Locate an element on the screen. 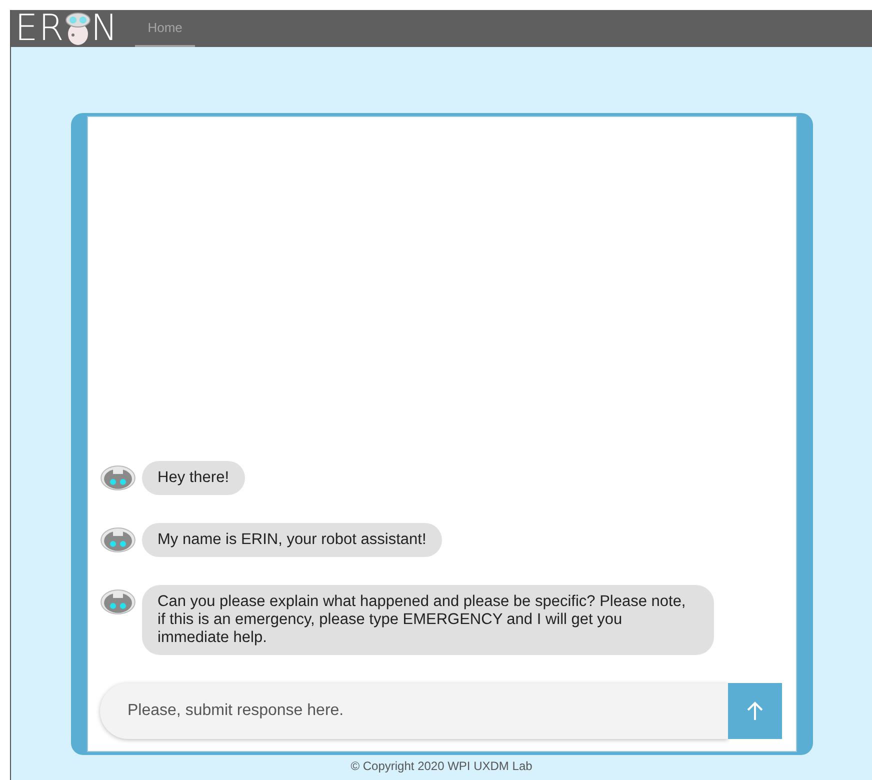 This screenshot has width=872, height=780. nav-tab: Home is located at coordinates (165, 28).